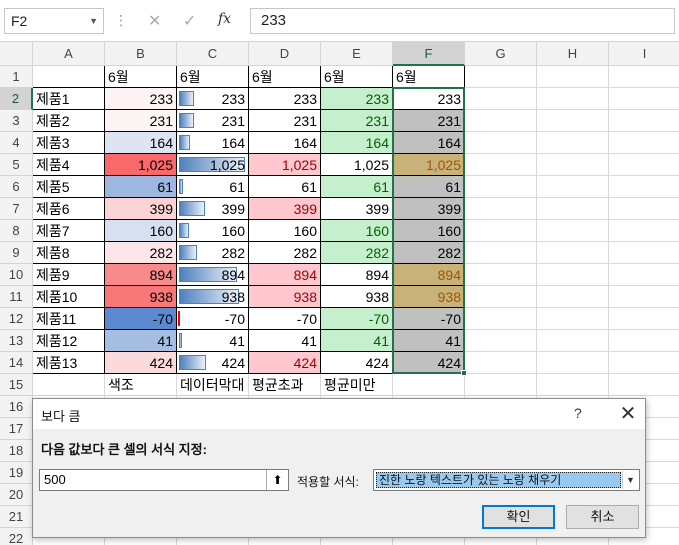 This screenshot has height=545, width=679. I want to click on greater-than-cell: 231, so click(429, 121).